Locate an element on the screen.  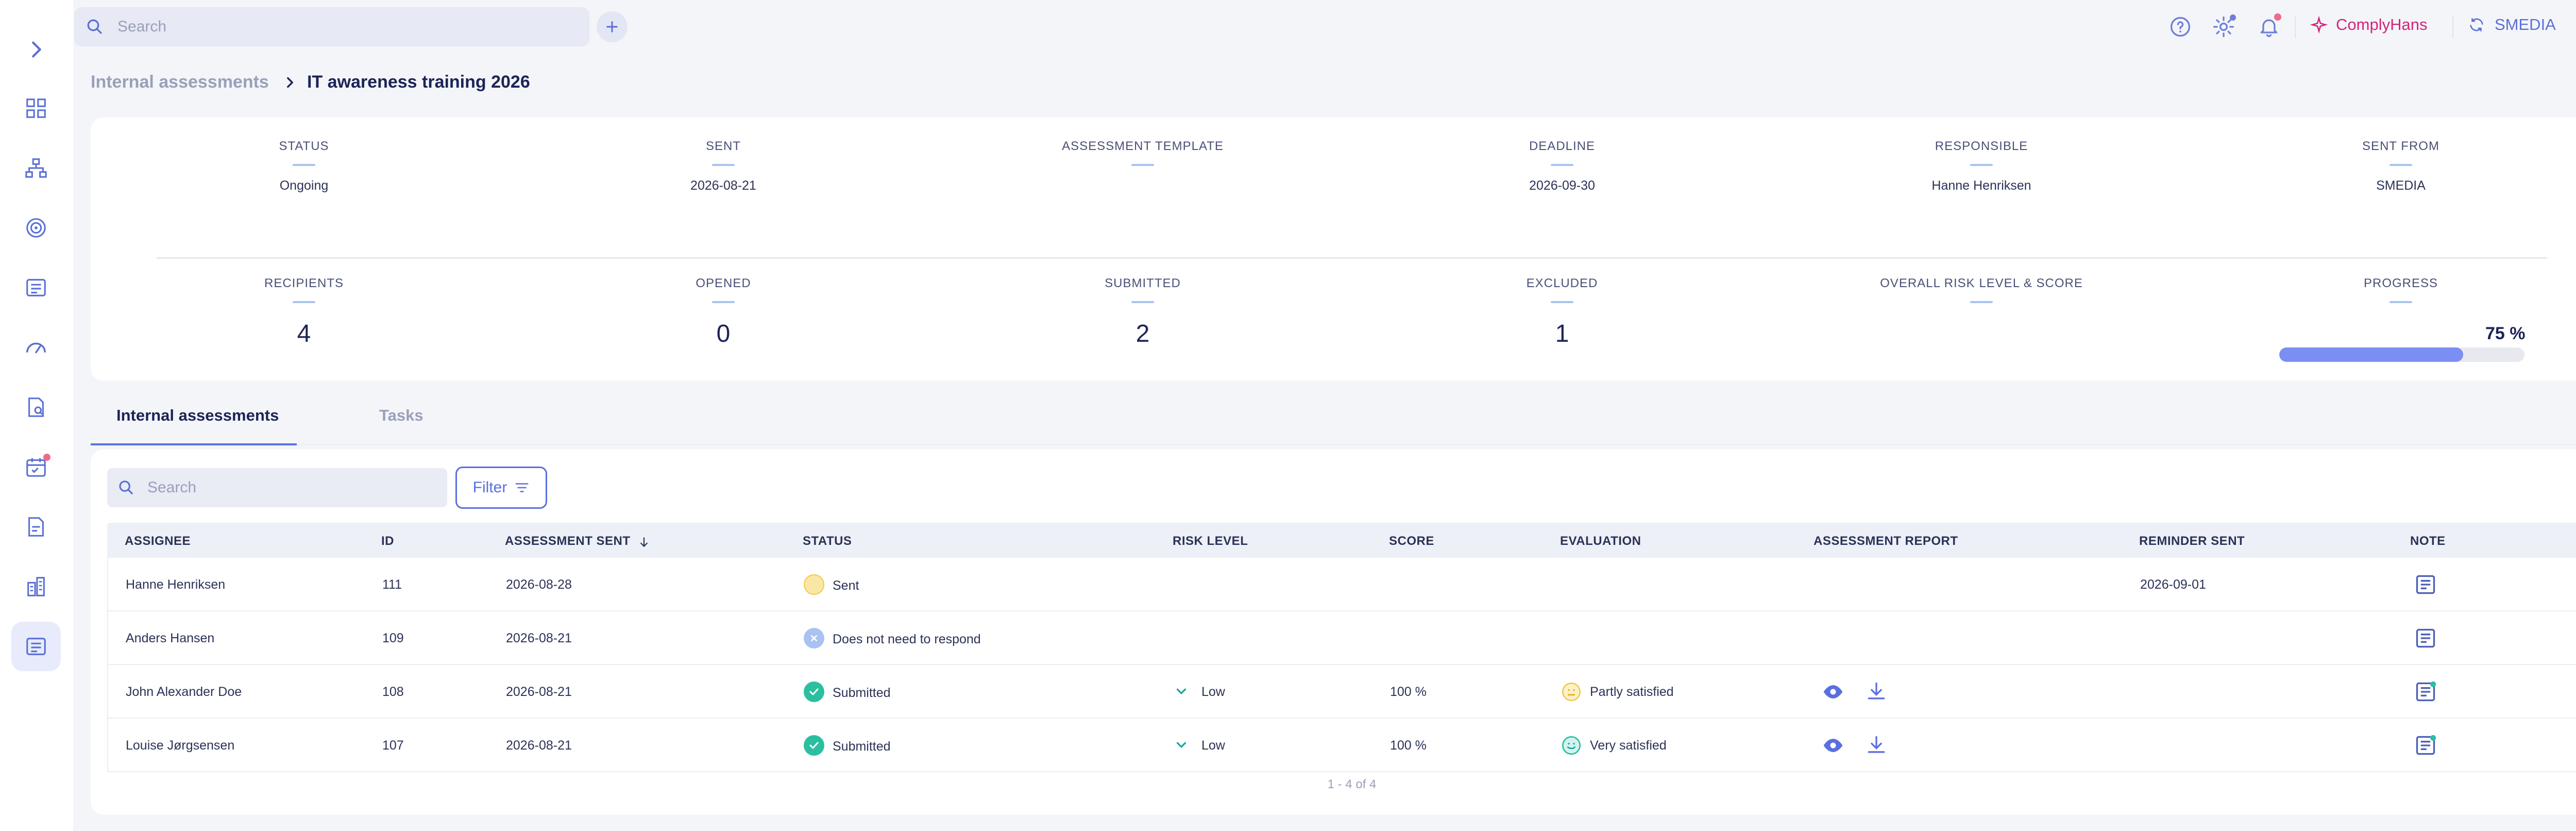
breadcrumb-parent: Internal assessments is located at coordinates (180, 82).